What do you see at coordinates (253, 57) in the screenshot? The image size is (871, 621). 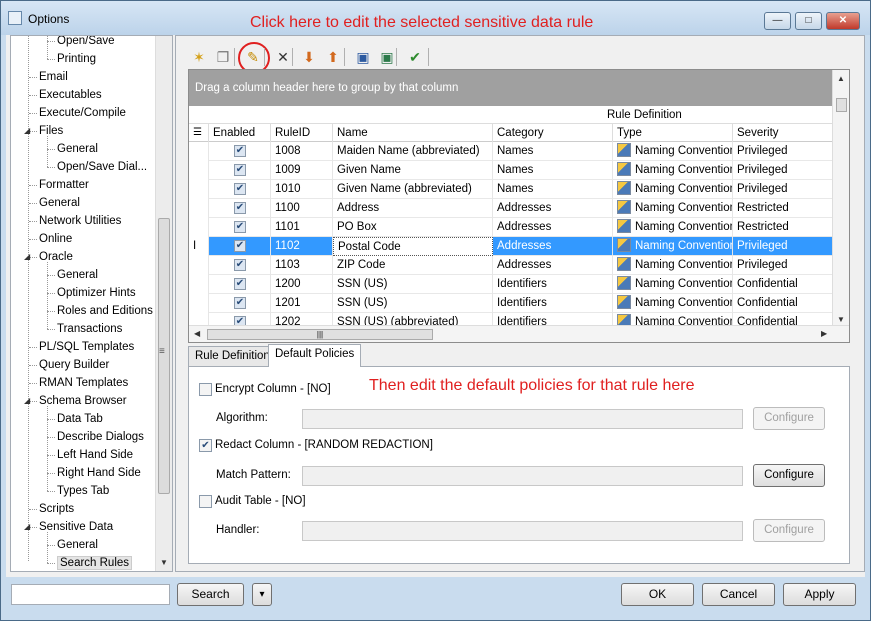 I see `edit-pencil-icon: ✎` at bounding box center [253, 57].